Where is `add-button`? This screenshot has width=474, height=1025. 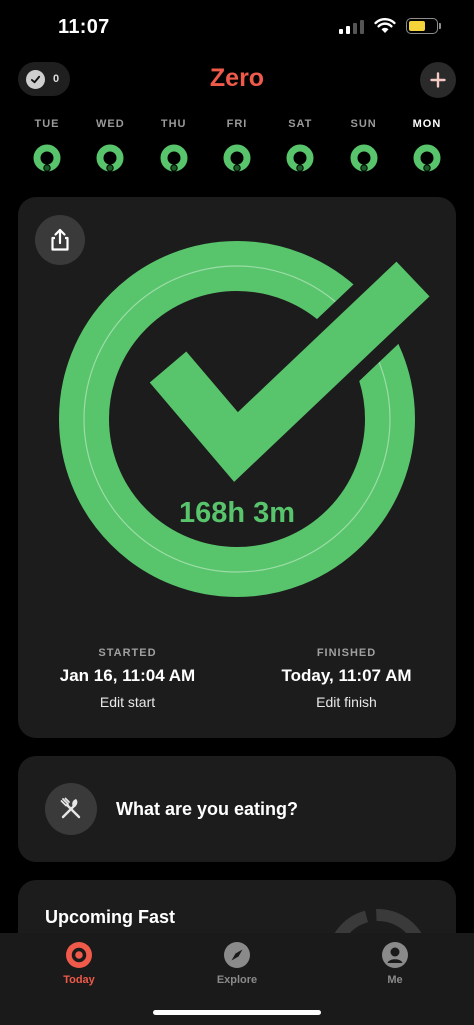
add-button is located at coordinates (438, 80).